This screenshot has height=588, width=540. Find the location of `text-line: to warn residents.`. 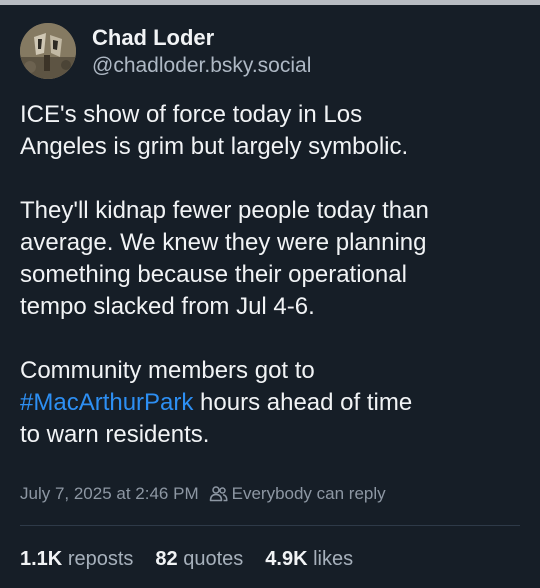

text-line: to warn residents. is located at coordinates (115, 434).